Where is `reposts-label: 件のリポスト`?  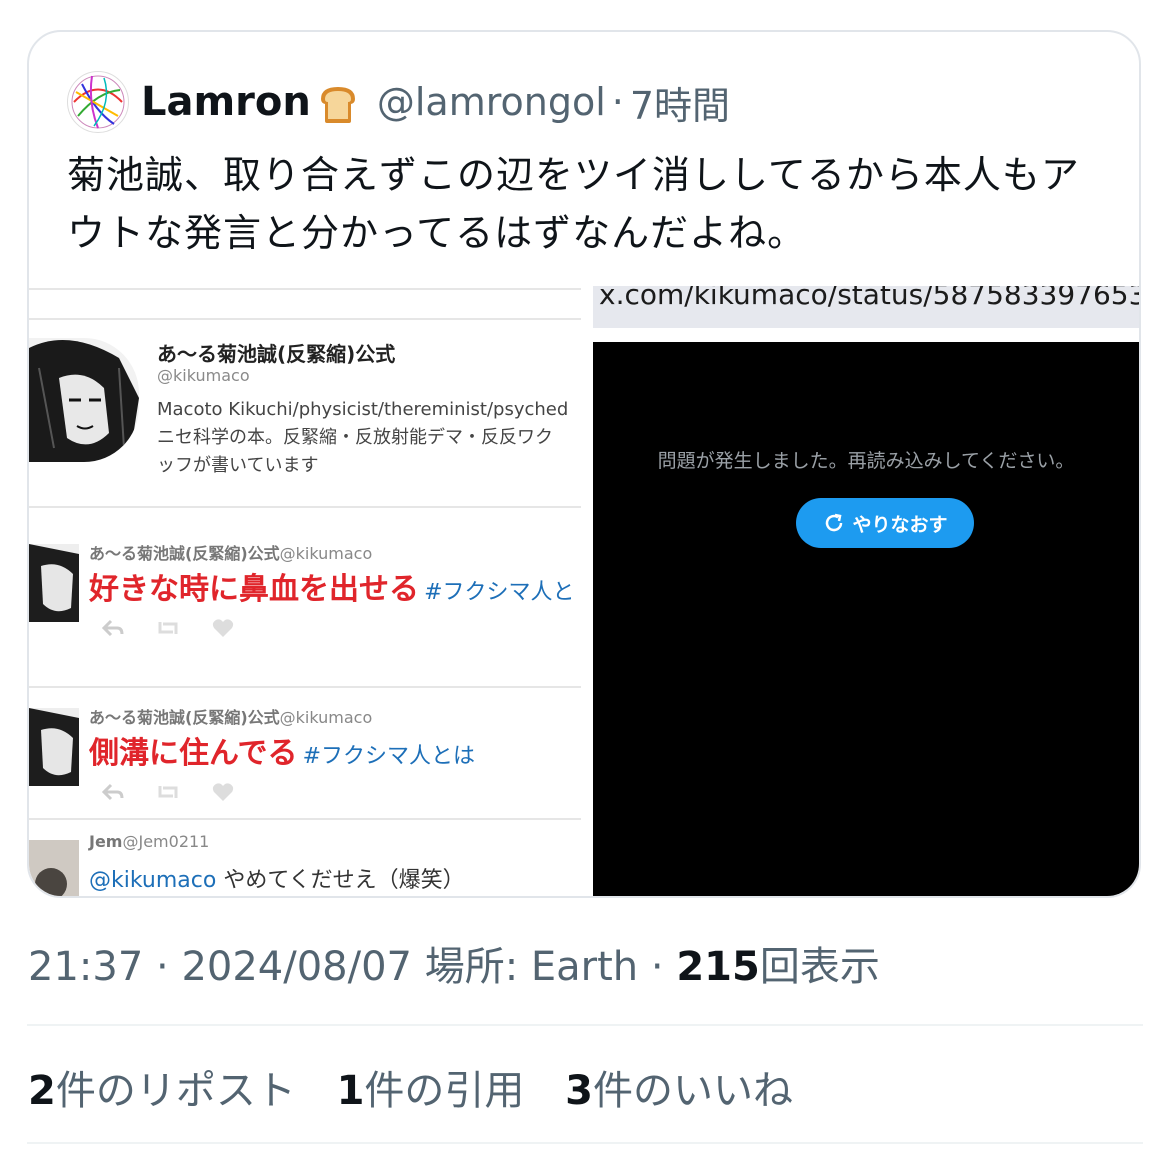
reposts-label: 件のリポスト is located at coordinates (175, 1091).